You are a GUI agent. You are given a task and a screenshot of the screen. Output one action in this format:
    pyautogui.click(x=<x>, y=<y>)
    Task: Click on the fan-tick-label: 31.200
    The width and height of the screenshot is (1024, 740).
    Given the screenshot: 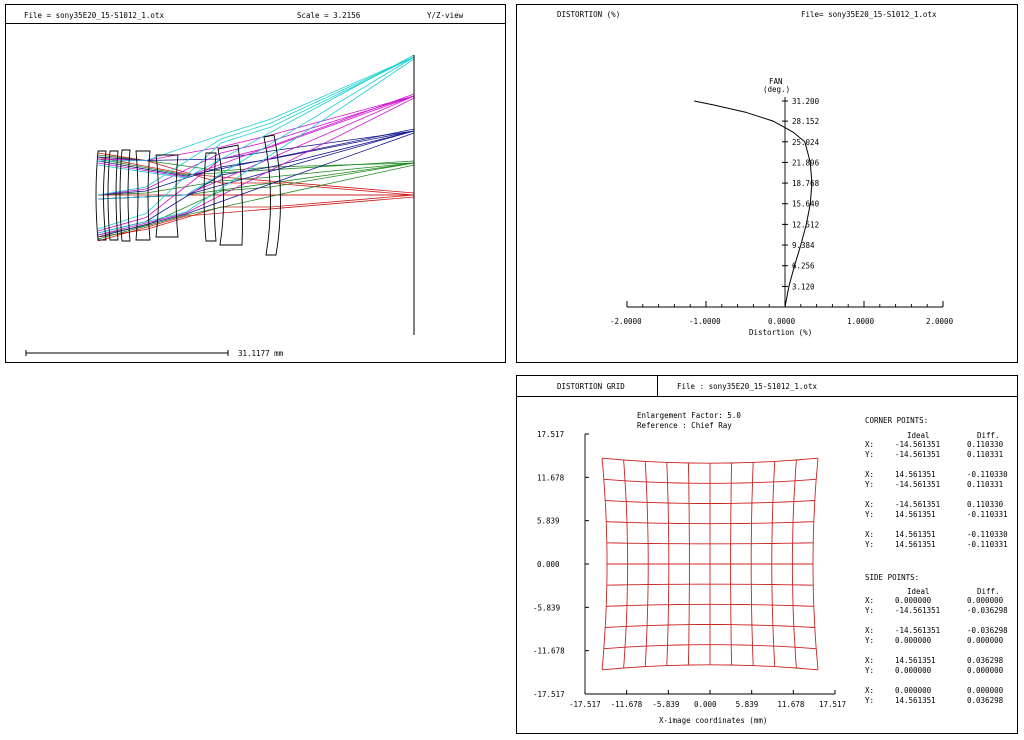 What is the action you would take?
    pyautogui.click(x=806, y=101)
    